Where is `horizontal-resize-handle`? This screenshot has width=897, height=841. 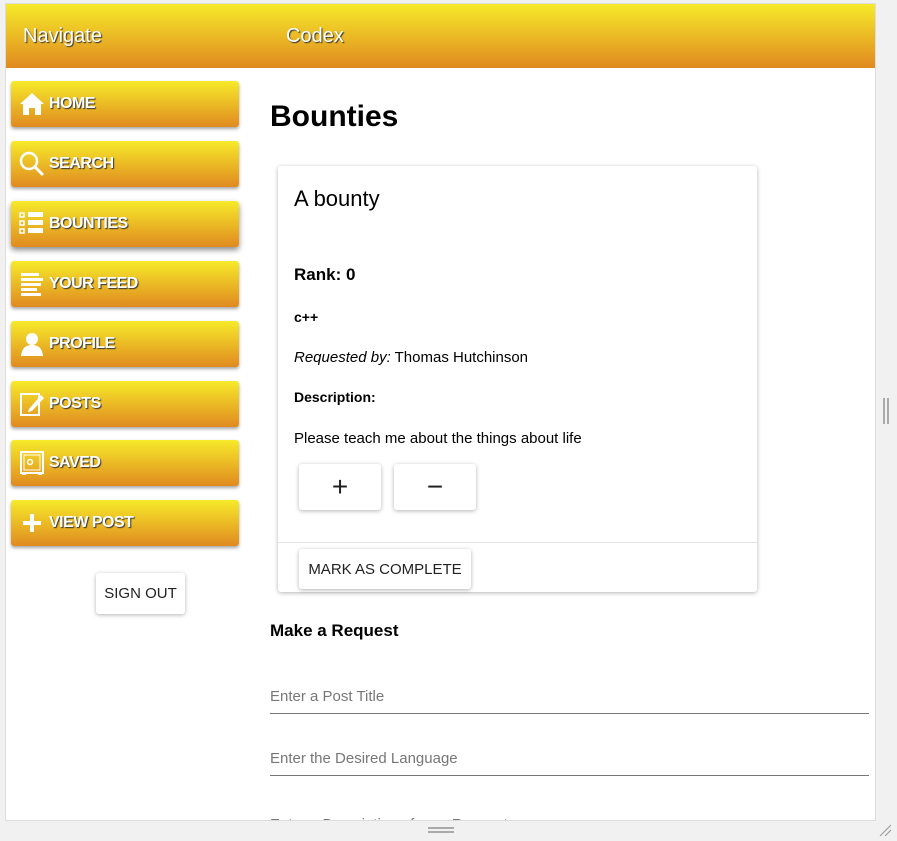 horizontal-resize-handle is located at coordinates (441, 830).